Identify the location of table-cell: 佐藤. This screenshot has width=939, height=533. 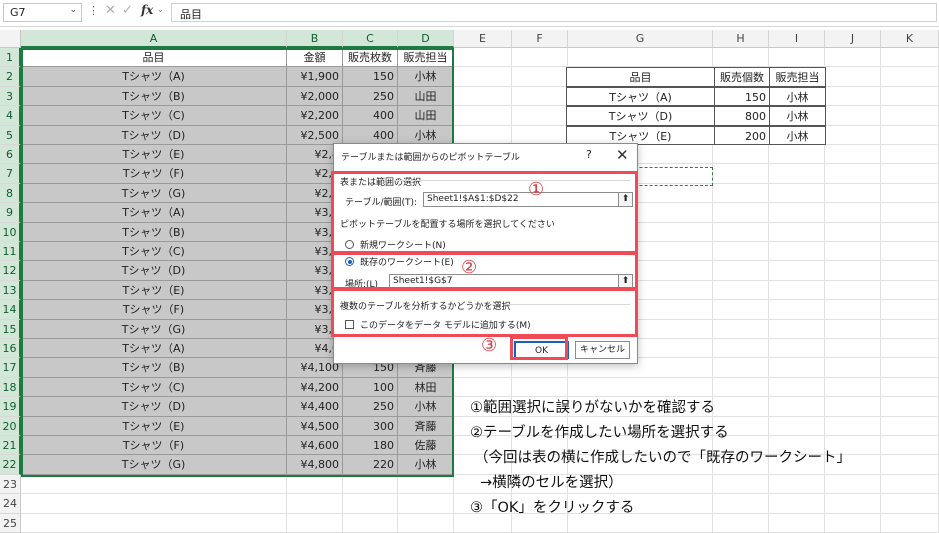
(426, 446).